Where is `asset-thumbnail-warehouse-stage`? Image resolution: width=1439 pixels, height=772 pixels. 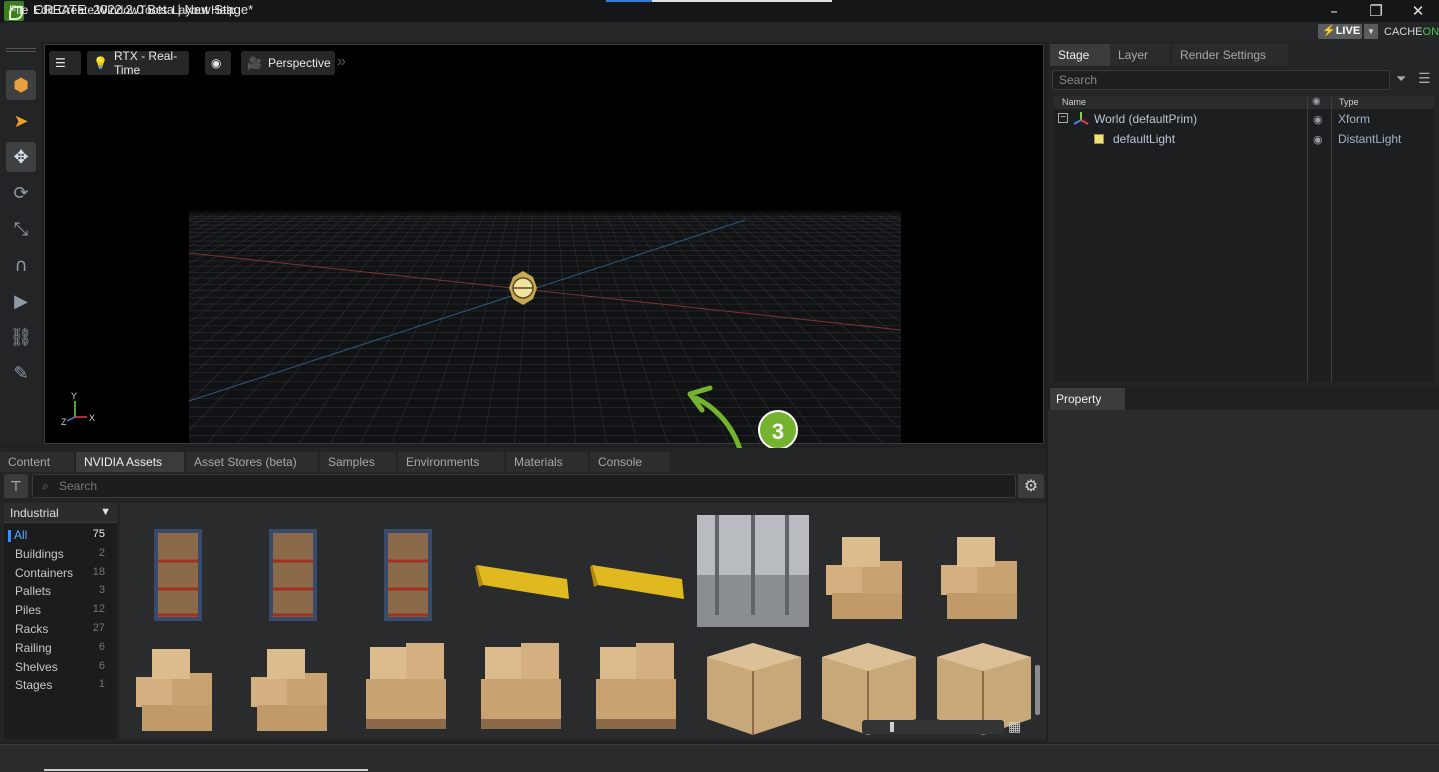
asset-thumbnail-warehouse-stage is located at coordinates (753, 571).